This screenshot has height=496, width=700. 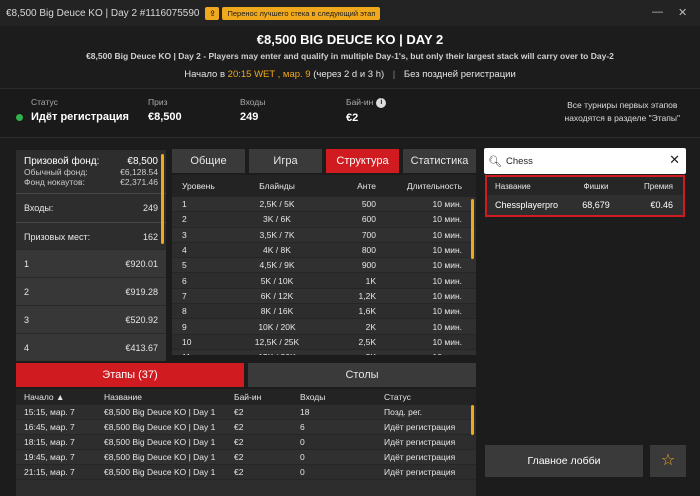 What do you see at coordinates (49, 457) in the screenshot?
I see `stage-start: 19:45, мар. 7` at bounding box center [49, 457].